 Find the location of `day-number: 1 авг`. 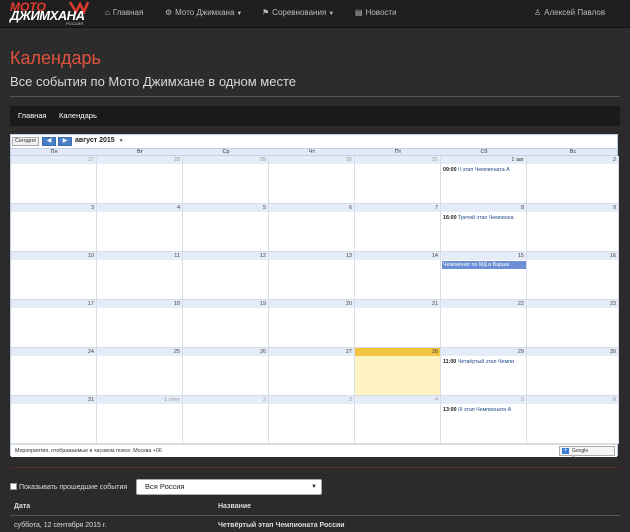

day-number: 1 авг is located at coordinates (517, 160).